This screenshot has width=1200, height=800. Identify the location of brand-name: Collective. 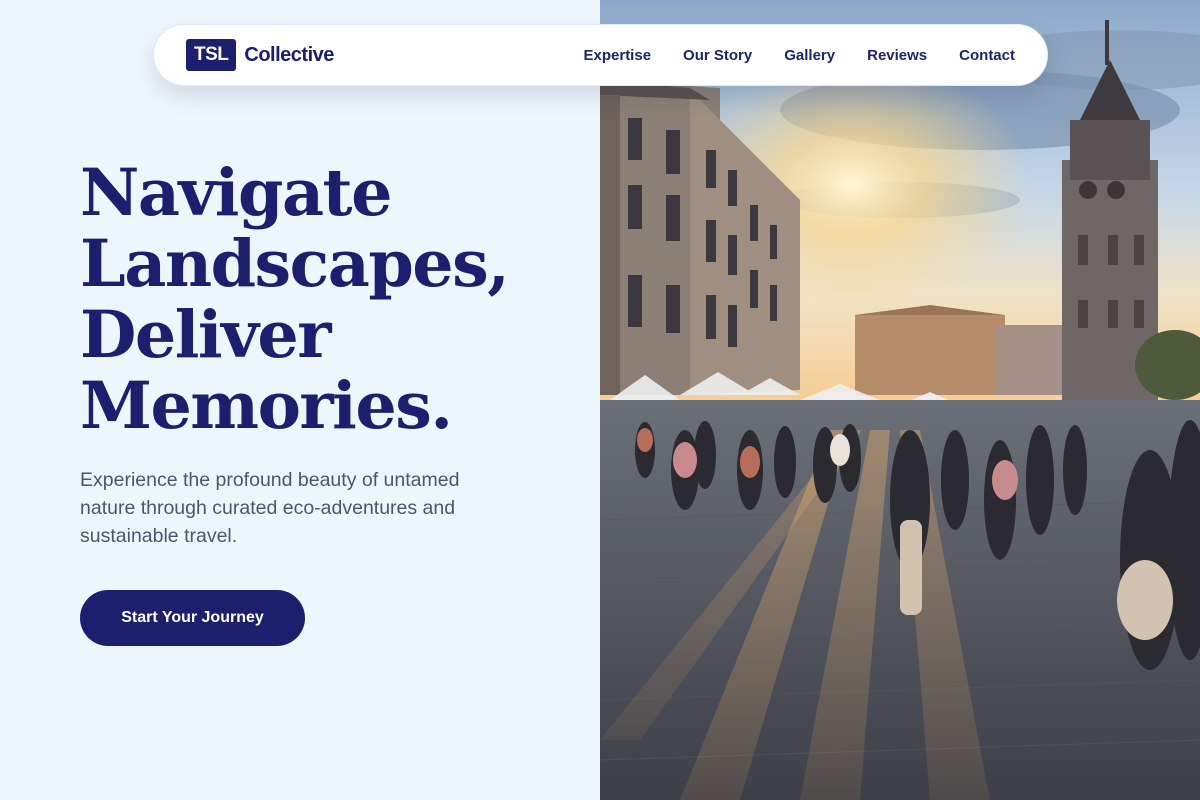
(289, 54).